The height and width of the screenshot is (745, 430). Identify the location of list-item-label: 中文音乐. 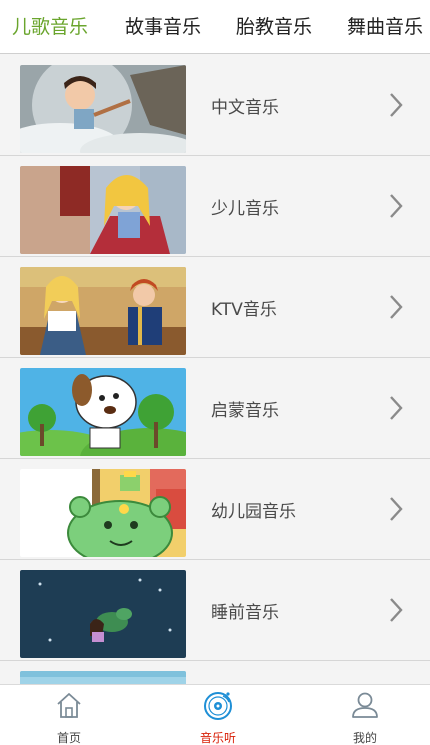
(245, 108).